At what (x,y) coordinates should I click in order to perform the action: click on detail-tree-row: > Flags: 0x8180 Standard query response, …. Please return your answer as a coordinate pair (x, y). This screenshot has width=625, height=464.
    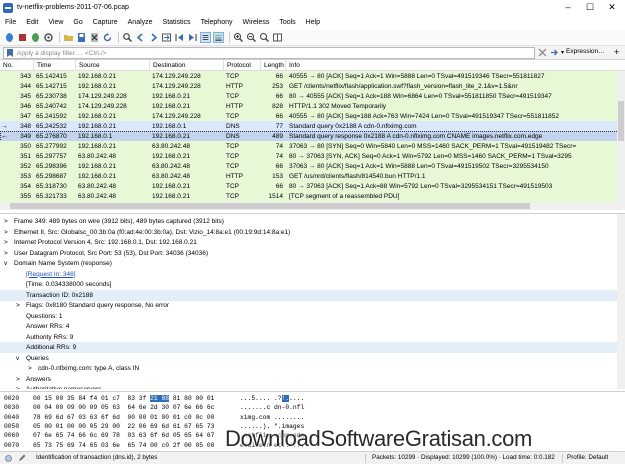
    Looking at the image, I should click on (308, 305).